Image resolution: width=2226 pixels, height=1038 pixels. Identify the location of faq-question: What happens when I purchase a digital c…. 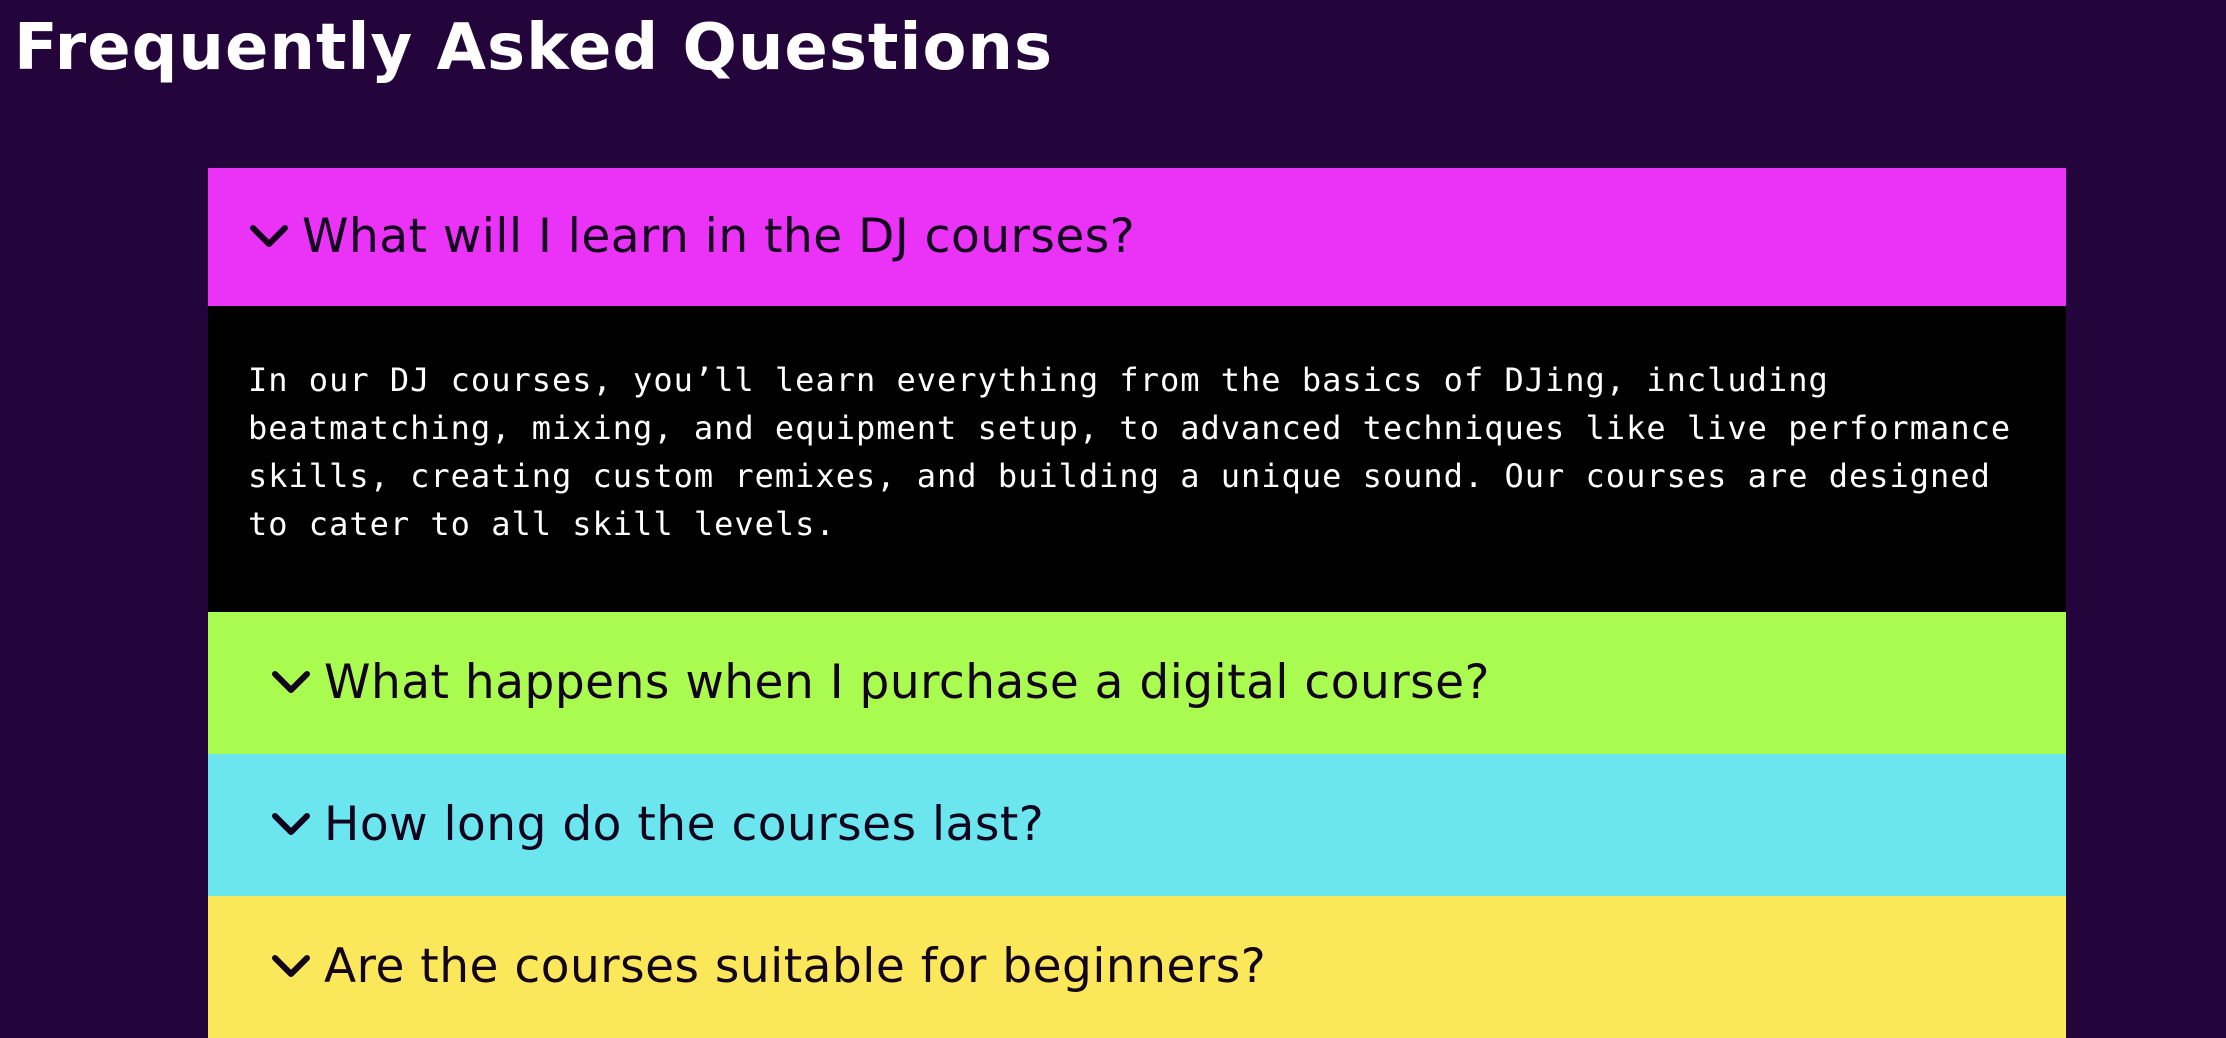
(907, 682).